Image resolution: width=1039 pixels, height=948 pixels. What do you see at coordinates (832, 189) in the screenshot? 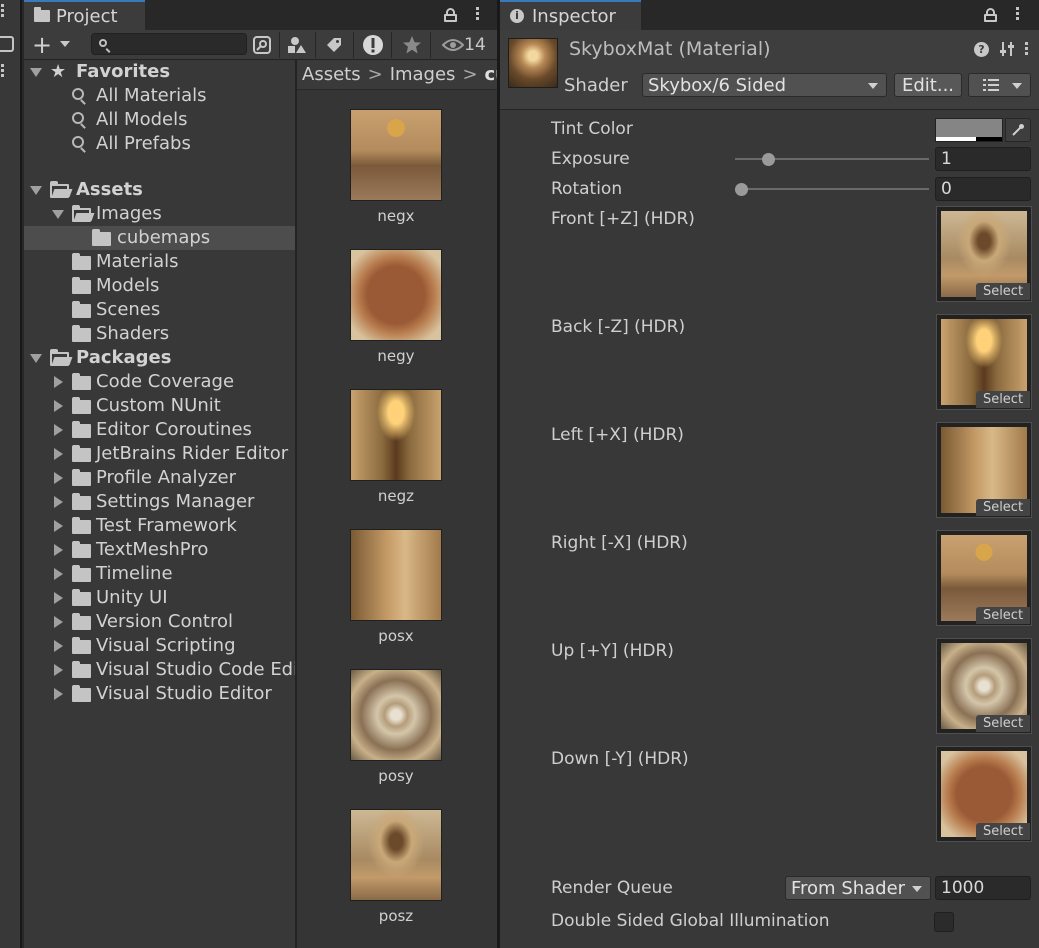
I see `rotation-slider-track` at bounding box center [832, 189].